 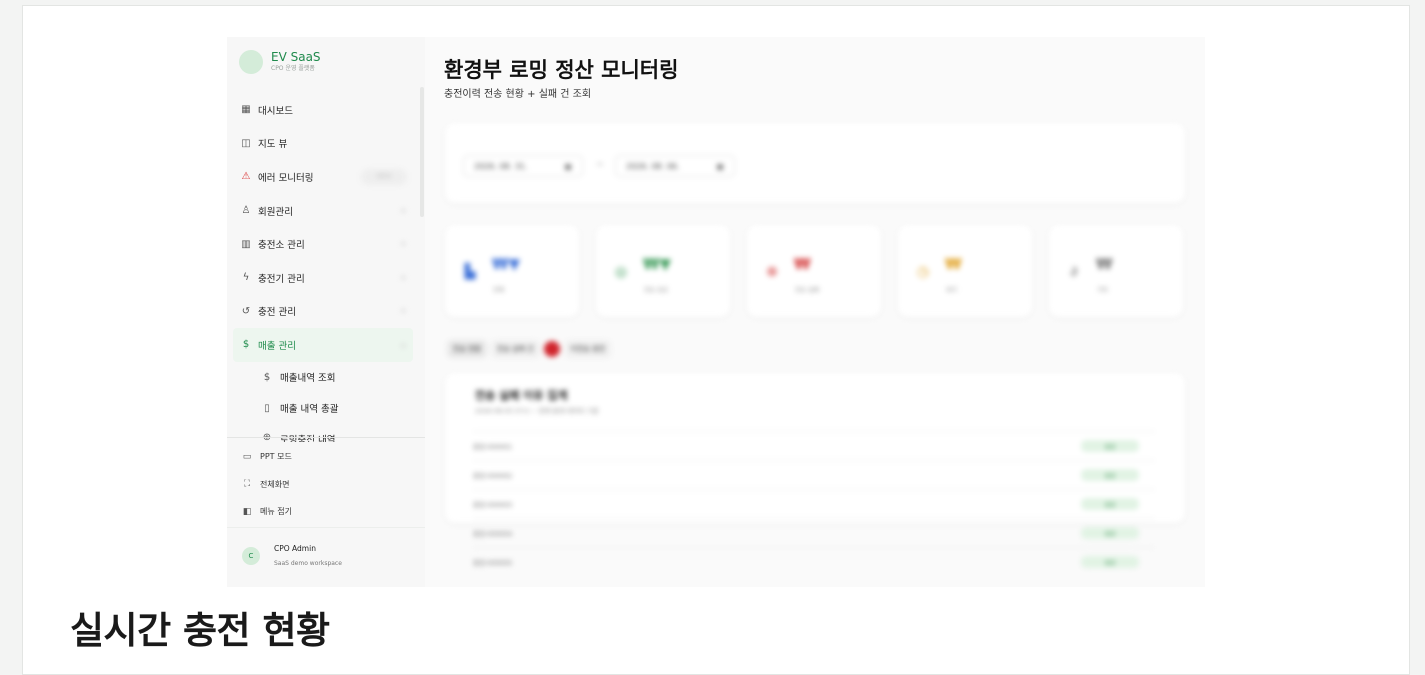 What do you see at coordinates (493, 505) in the screenshot?
I see `row-id: 충전-000003` at bounding box center [493, 505].